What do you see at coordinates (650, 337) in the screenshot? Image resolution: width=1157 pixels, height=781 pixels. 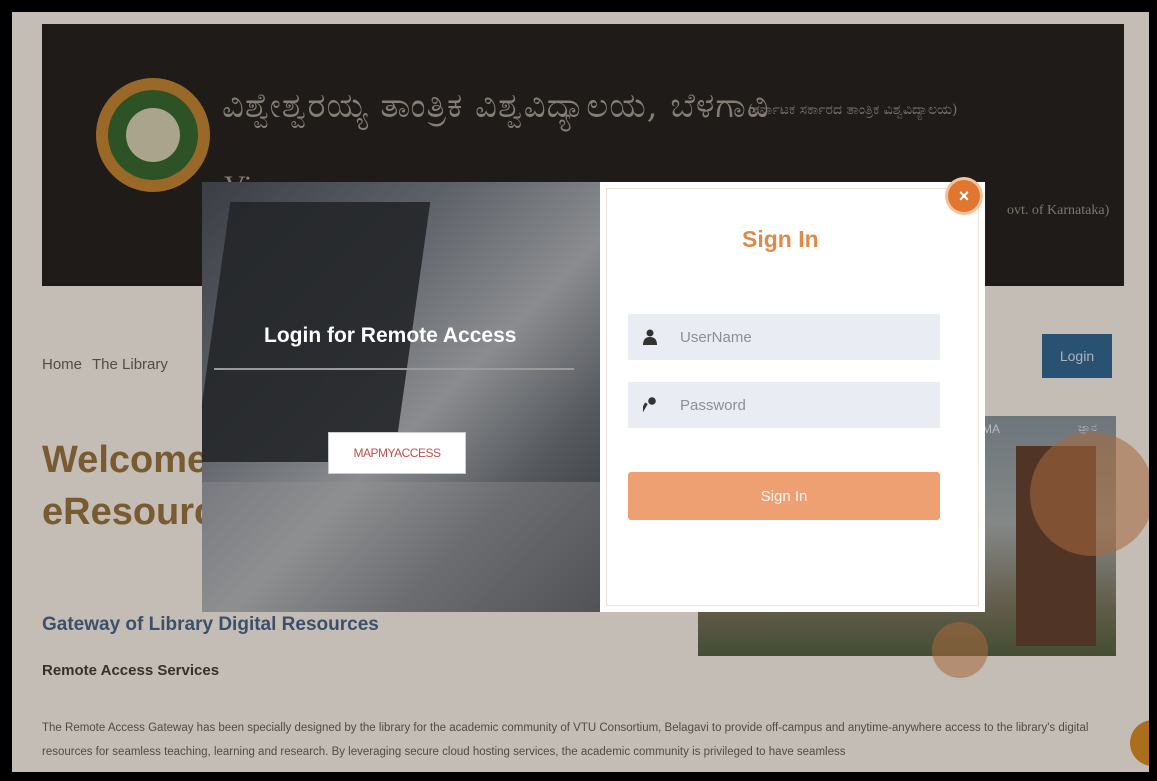 I see `user-icon` at bounding box center [650, 337].